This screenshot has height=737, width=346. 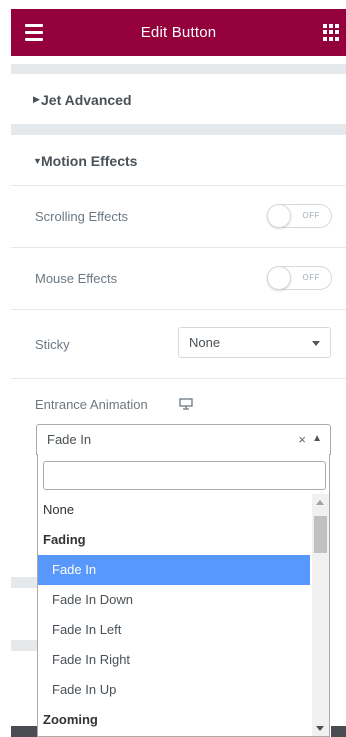 What do you see at coordinates (184, 475) in the screenshot?
I see `dropdown-search-input` at bounding box center [184, 475].